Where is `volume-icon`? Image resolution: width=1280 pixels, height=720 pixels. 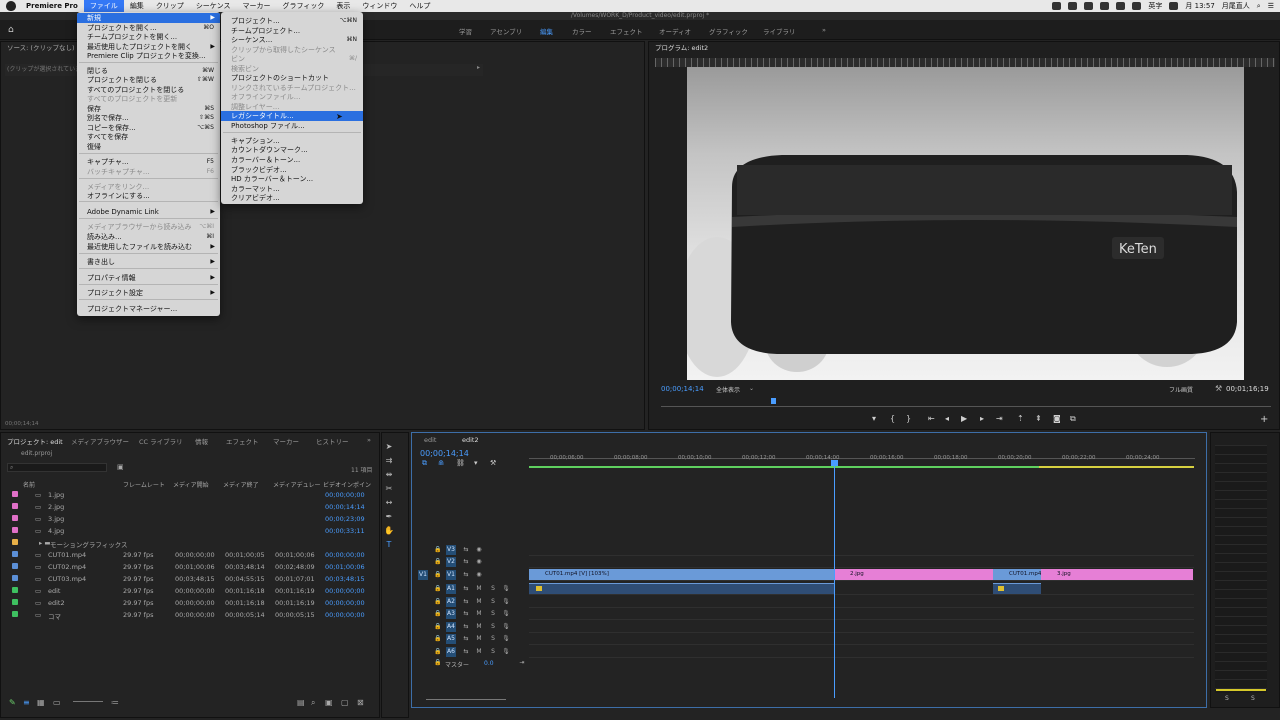
volume-icon is located at coordinates (1121, 6).